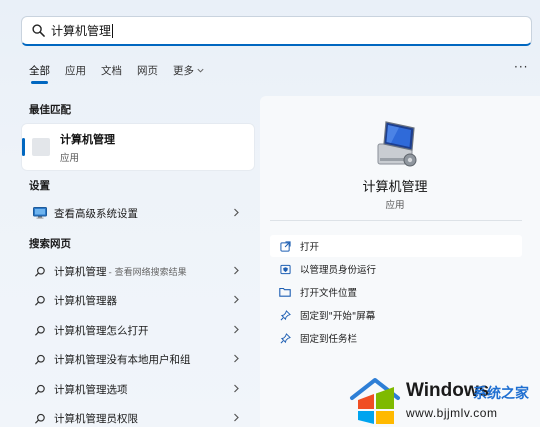 This screenshot has height=427, width=540. What do you see at coordinates (285, 269) in the screenshot?
I see `shield-run-icon` at bounding box center [285, 269].